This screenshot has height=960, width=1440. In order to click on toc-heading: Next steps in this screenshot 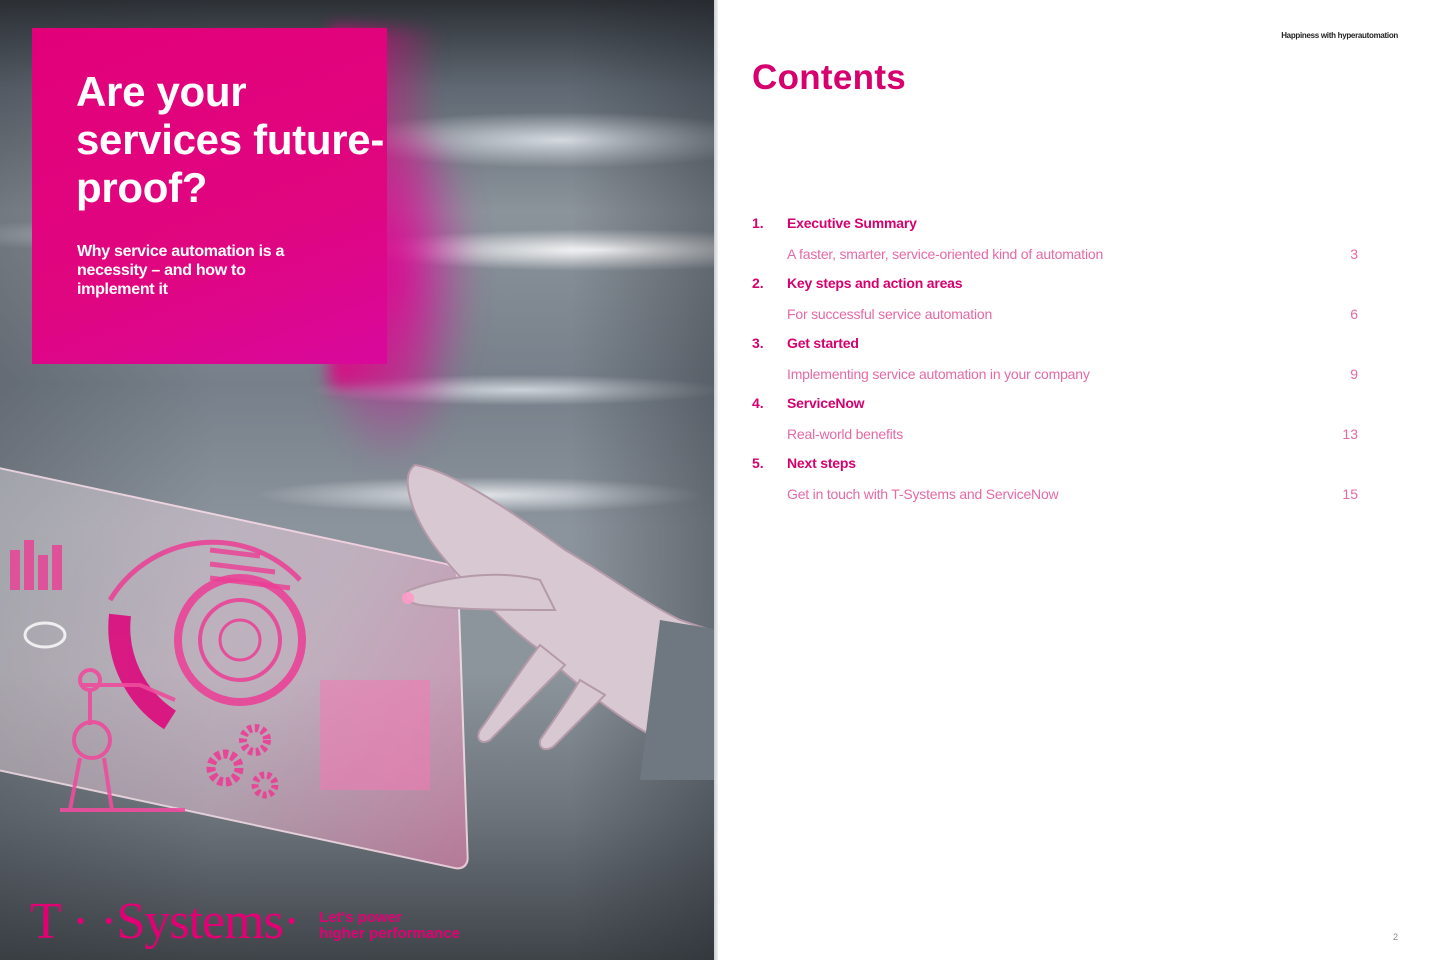, I will do `click(821, 463)`.